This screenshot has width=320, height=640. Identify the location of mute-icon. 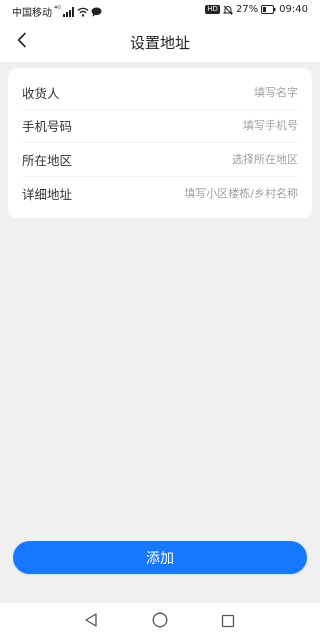
(227, 10).